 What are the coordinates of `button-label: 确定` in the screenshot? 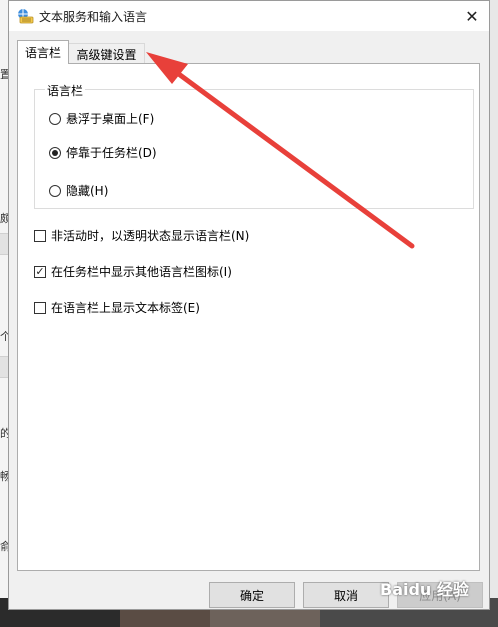 It's located at (251, 595).